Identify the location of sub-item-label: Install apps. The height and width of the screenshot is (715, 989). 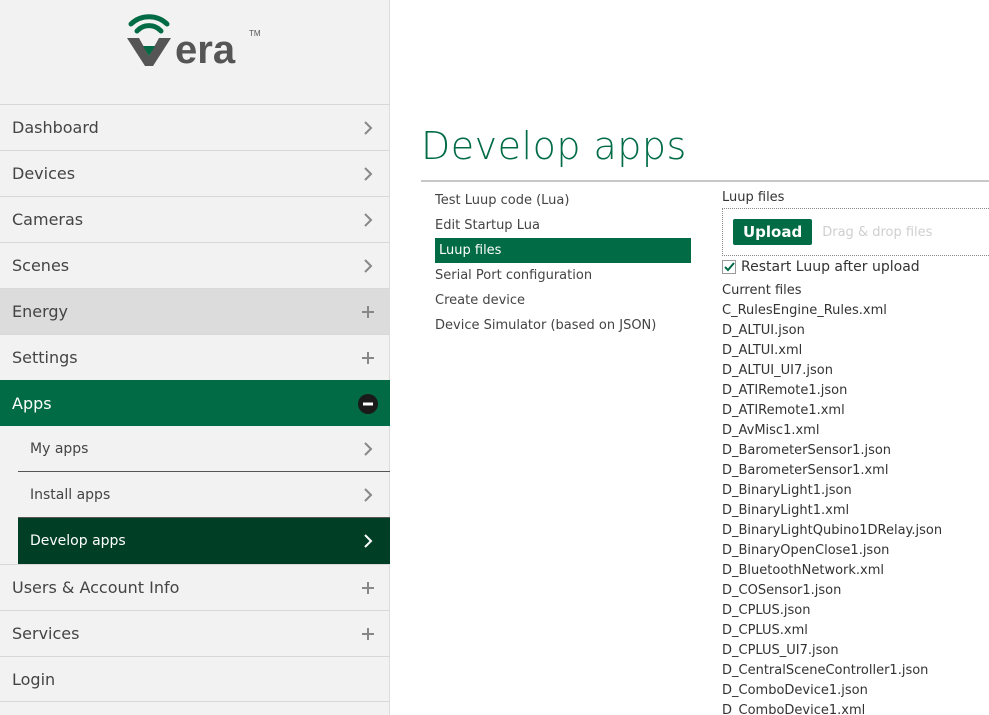
(70, 494).